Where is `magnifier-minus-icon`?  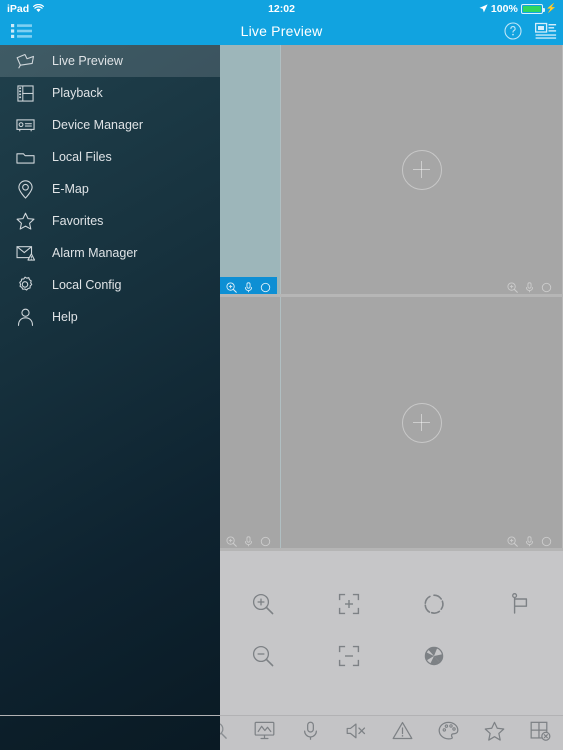 magnifier-minus-icon is located at coordinates (263, 656).